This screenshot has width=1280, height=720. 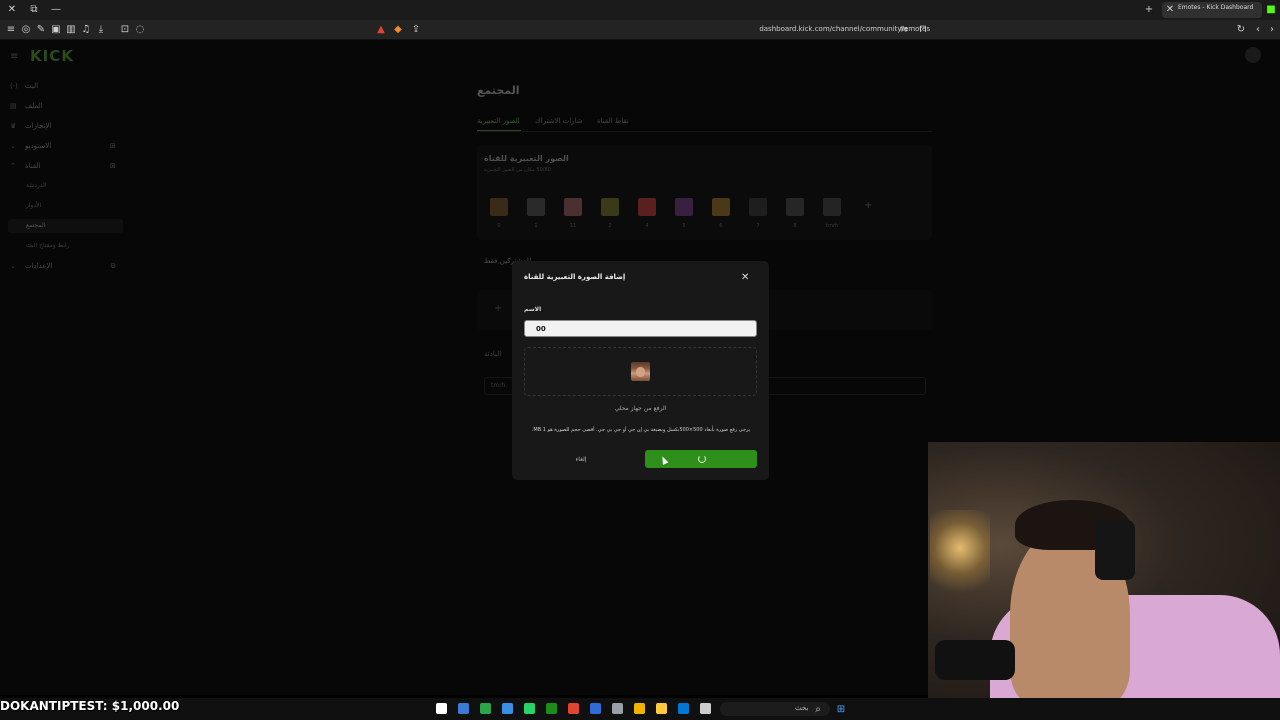 What do you see at coordinates (975, 660) in the screenshot?
I see `microphone` at bounding box center [975, 660].